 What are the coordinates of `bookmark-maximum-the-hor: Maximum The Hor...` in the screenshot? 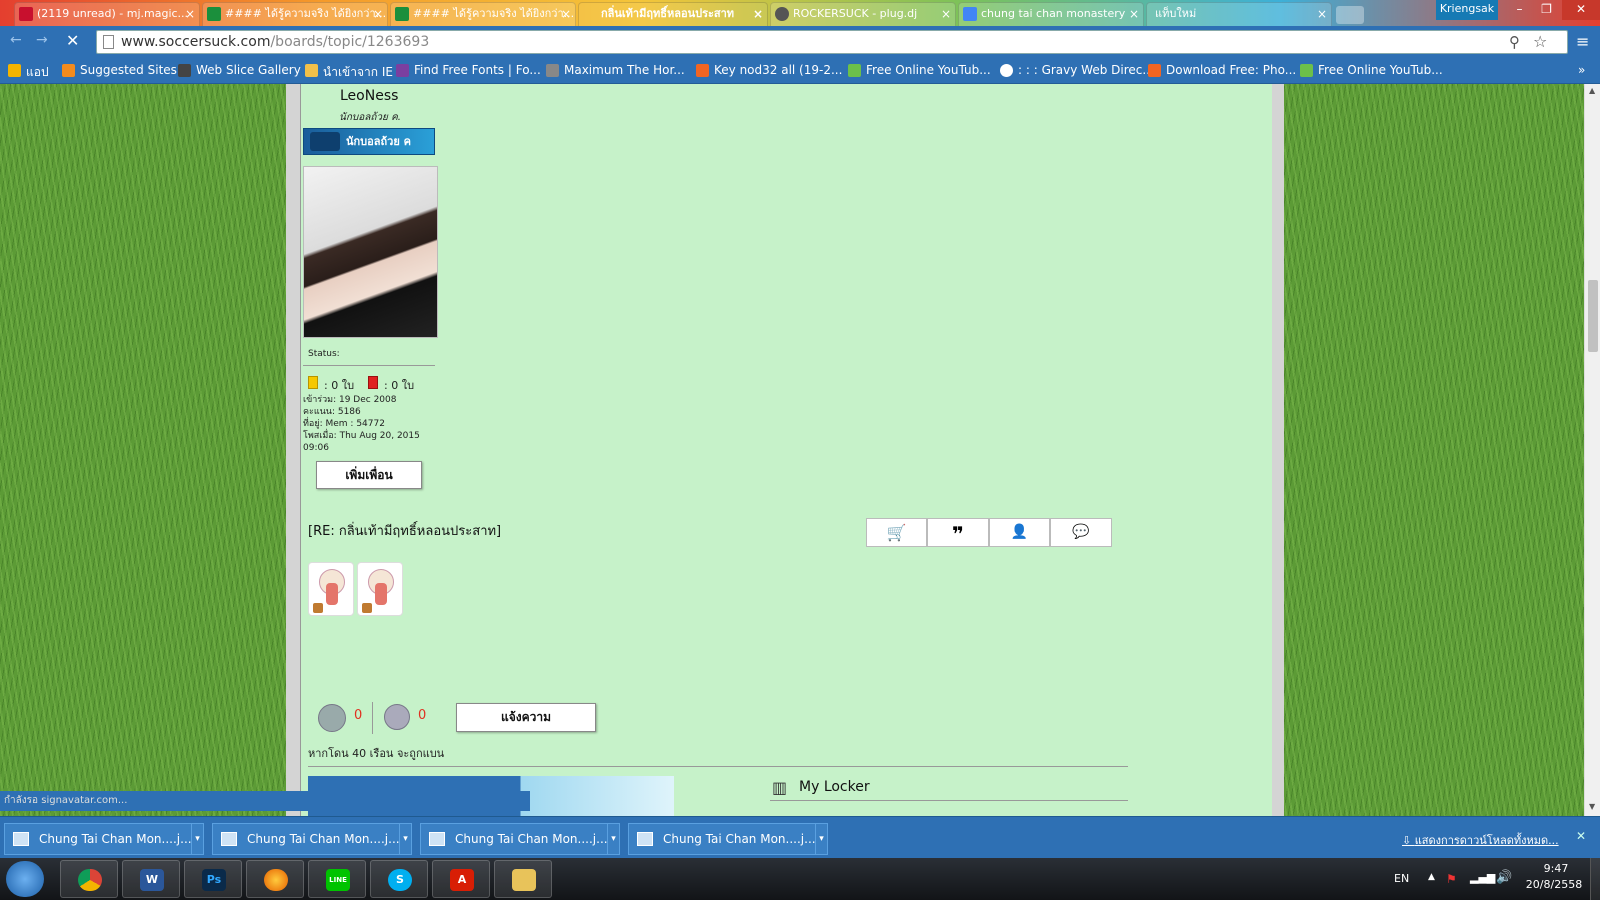 It's located at (615, 70).